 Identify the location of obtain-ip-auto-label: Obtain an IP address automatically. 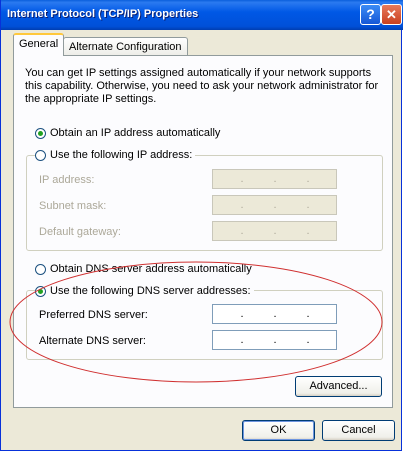
(135, 133).